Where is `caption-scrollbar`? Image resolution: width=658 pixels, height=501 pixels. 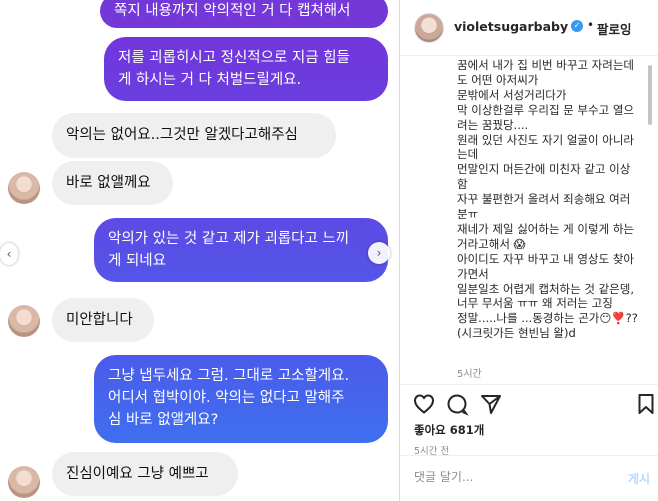
caption-scrollbar is located at coordinates (650, 95).